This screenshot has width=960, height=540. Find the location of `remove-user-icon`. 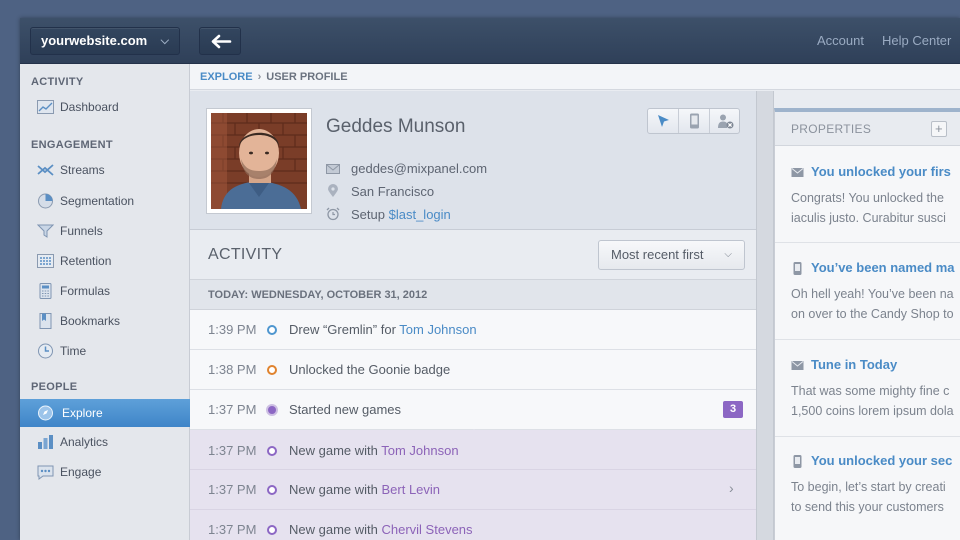

remove-user-icon is located at coordinates (726, 121).